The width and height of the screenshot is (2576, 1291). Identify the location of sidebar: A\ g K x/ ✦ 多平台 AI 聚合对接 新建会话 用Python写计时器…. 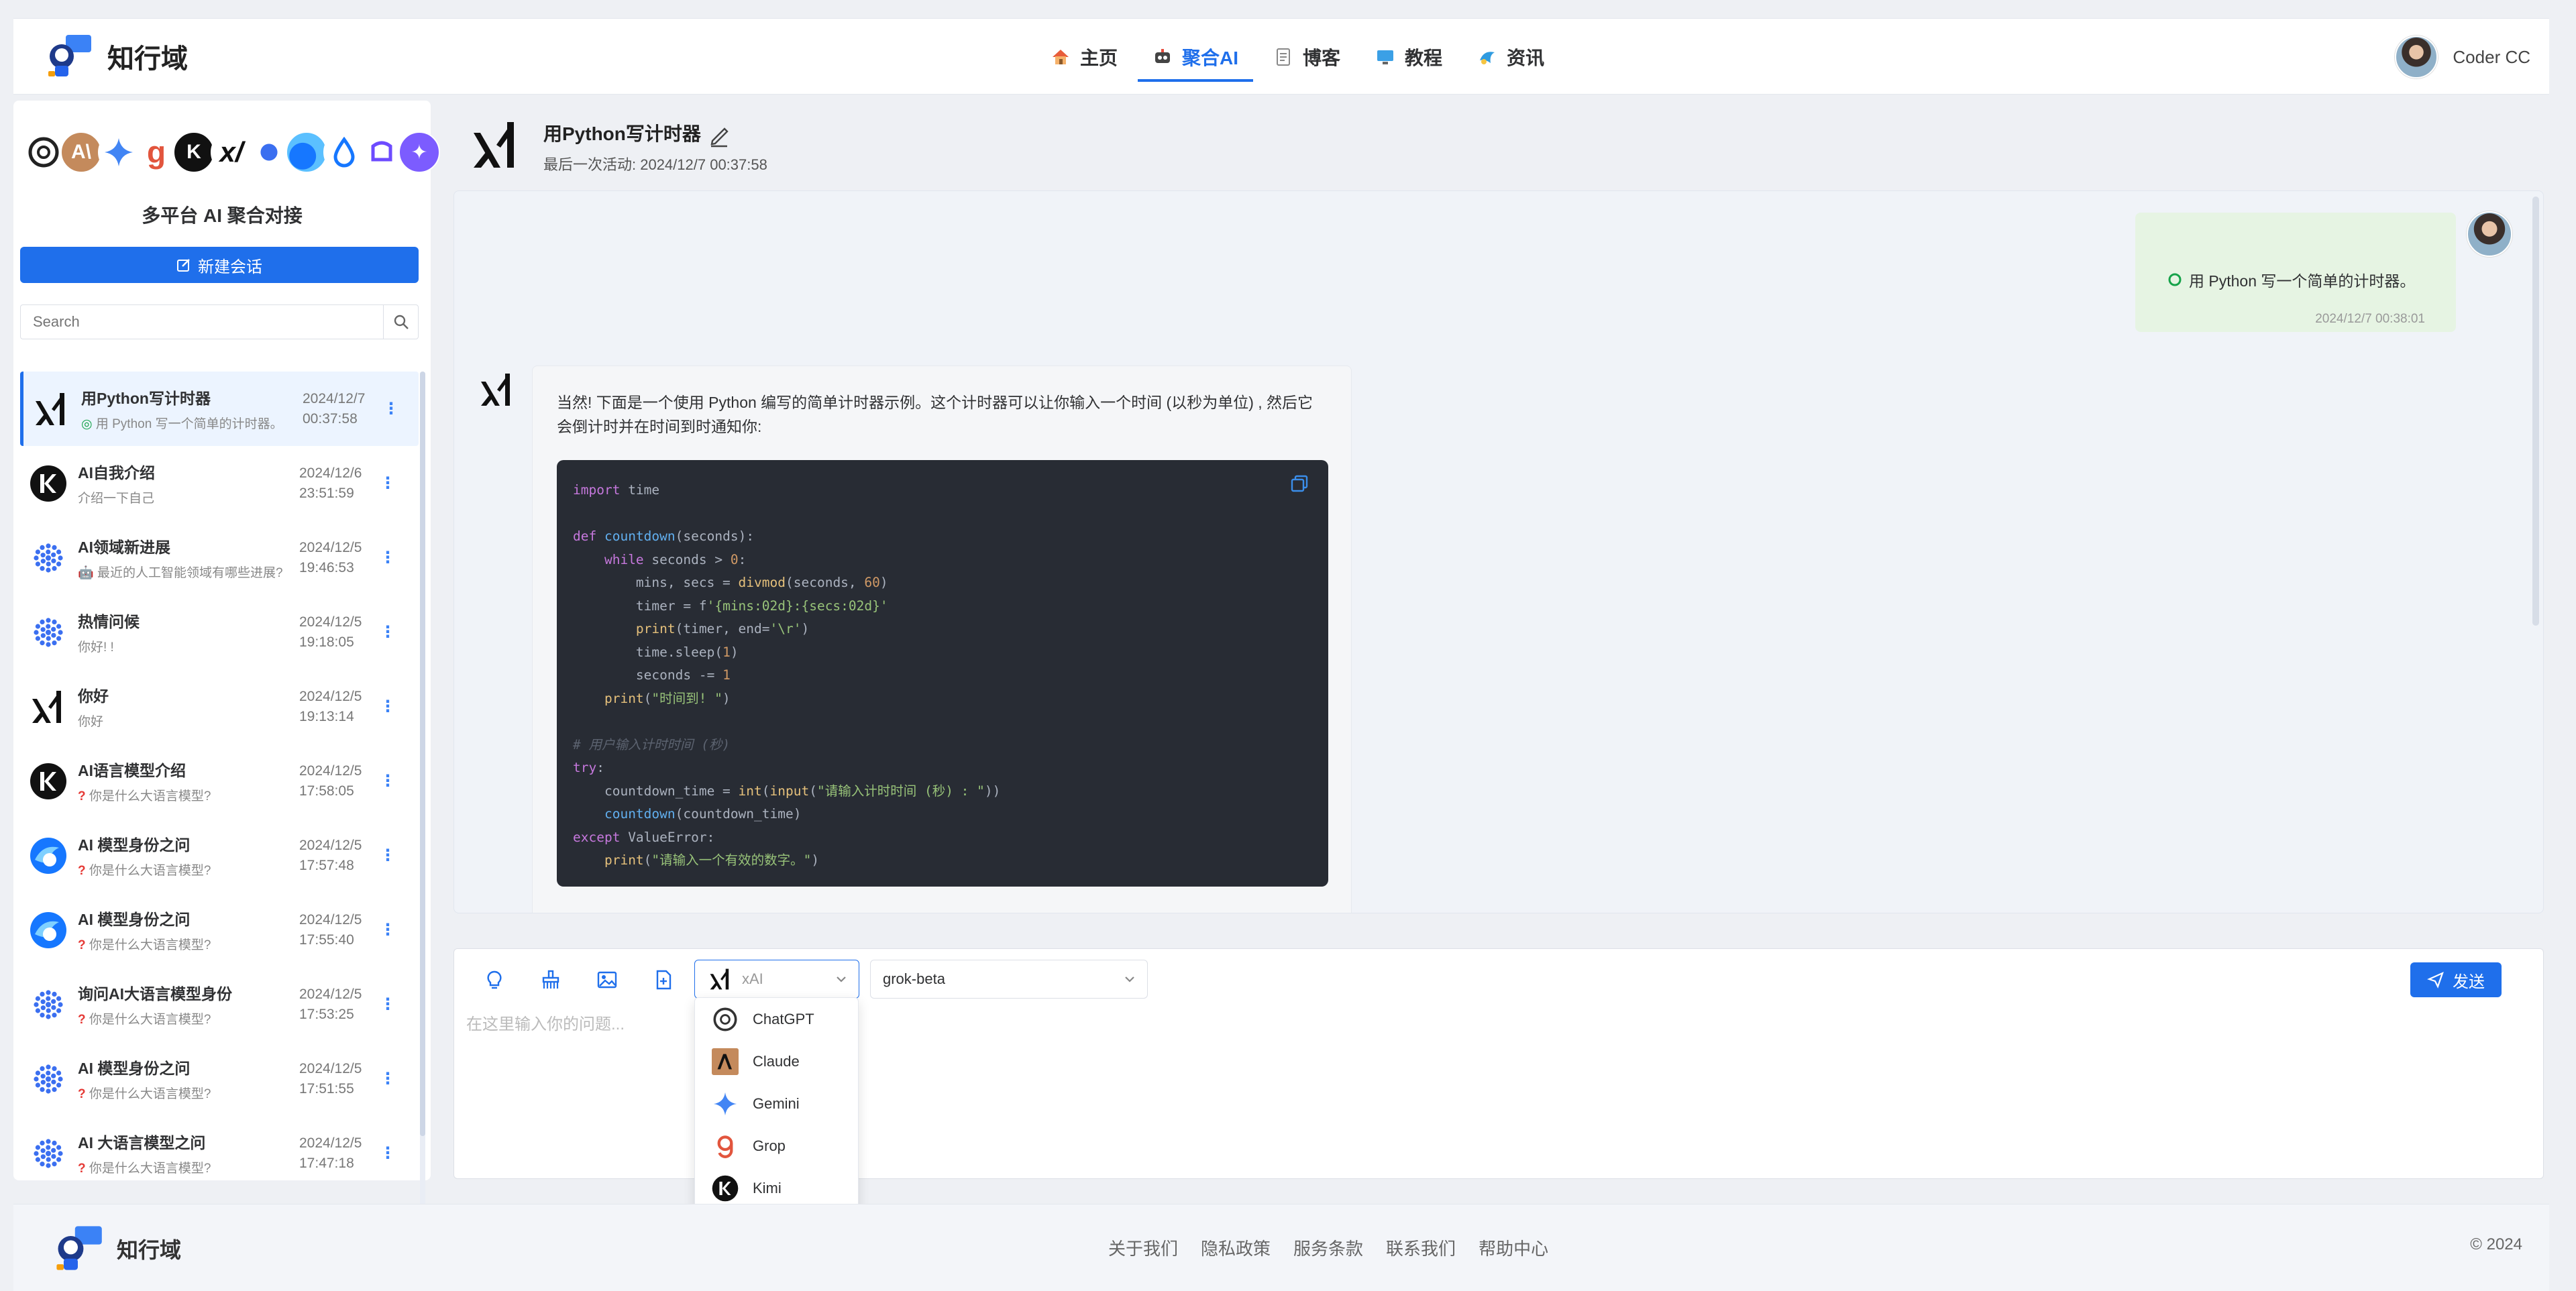
(226, 681).